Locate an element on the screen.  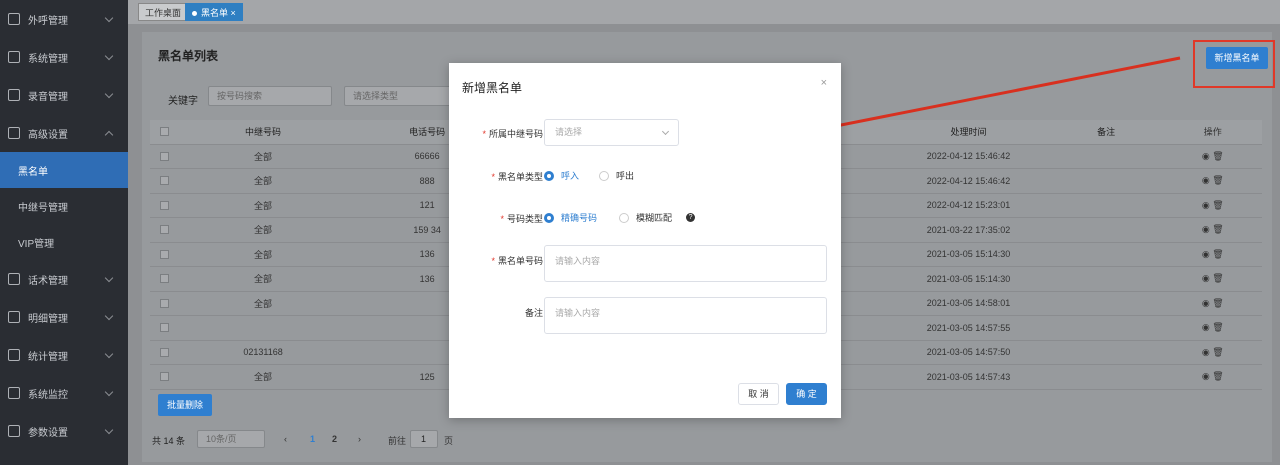
page-2-button: 2 is located at coordinates (334, 439).